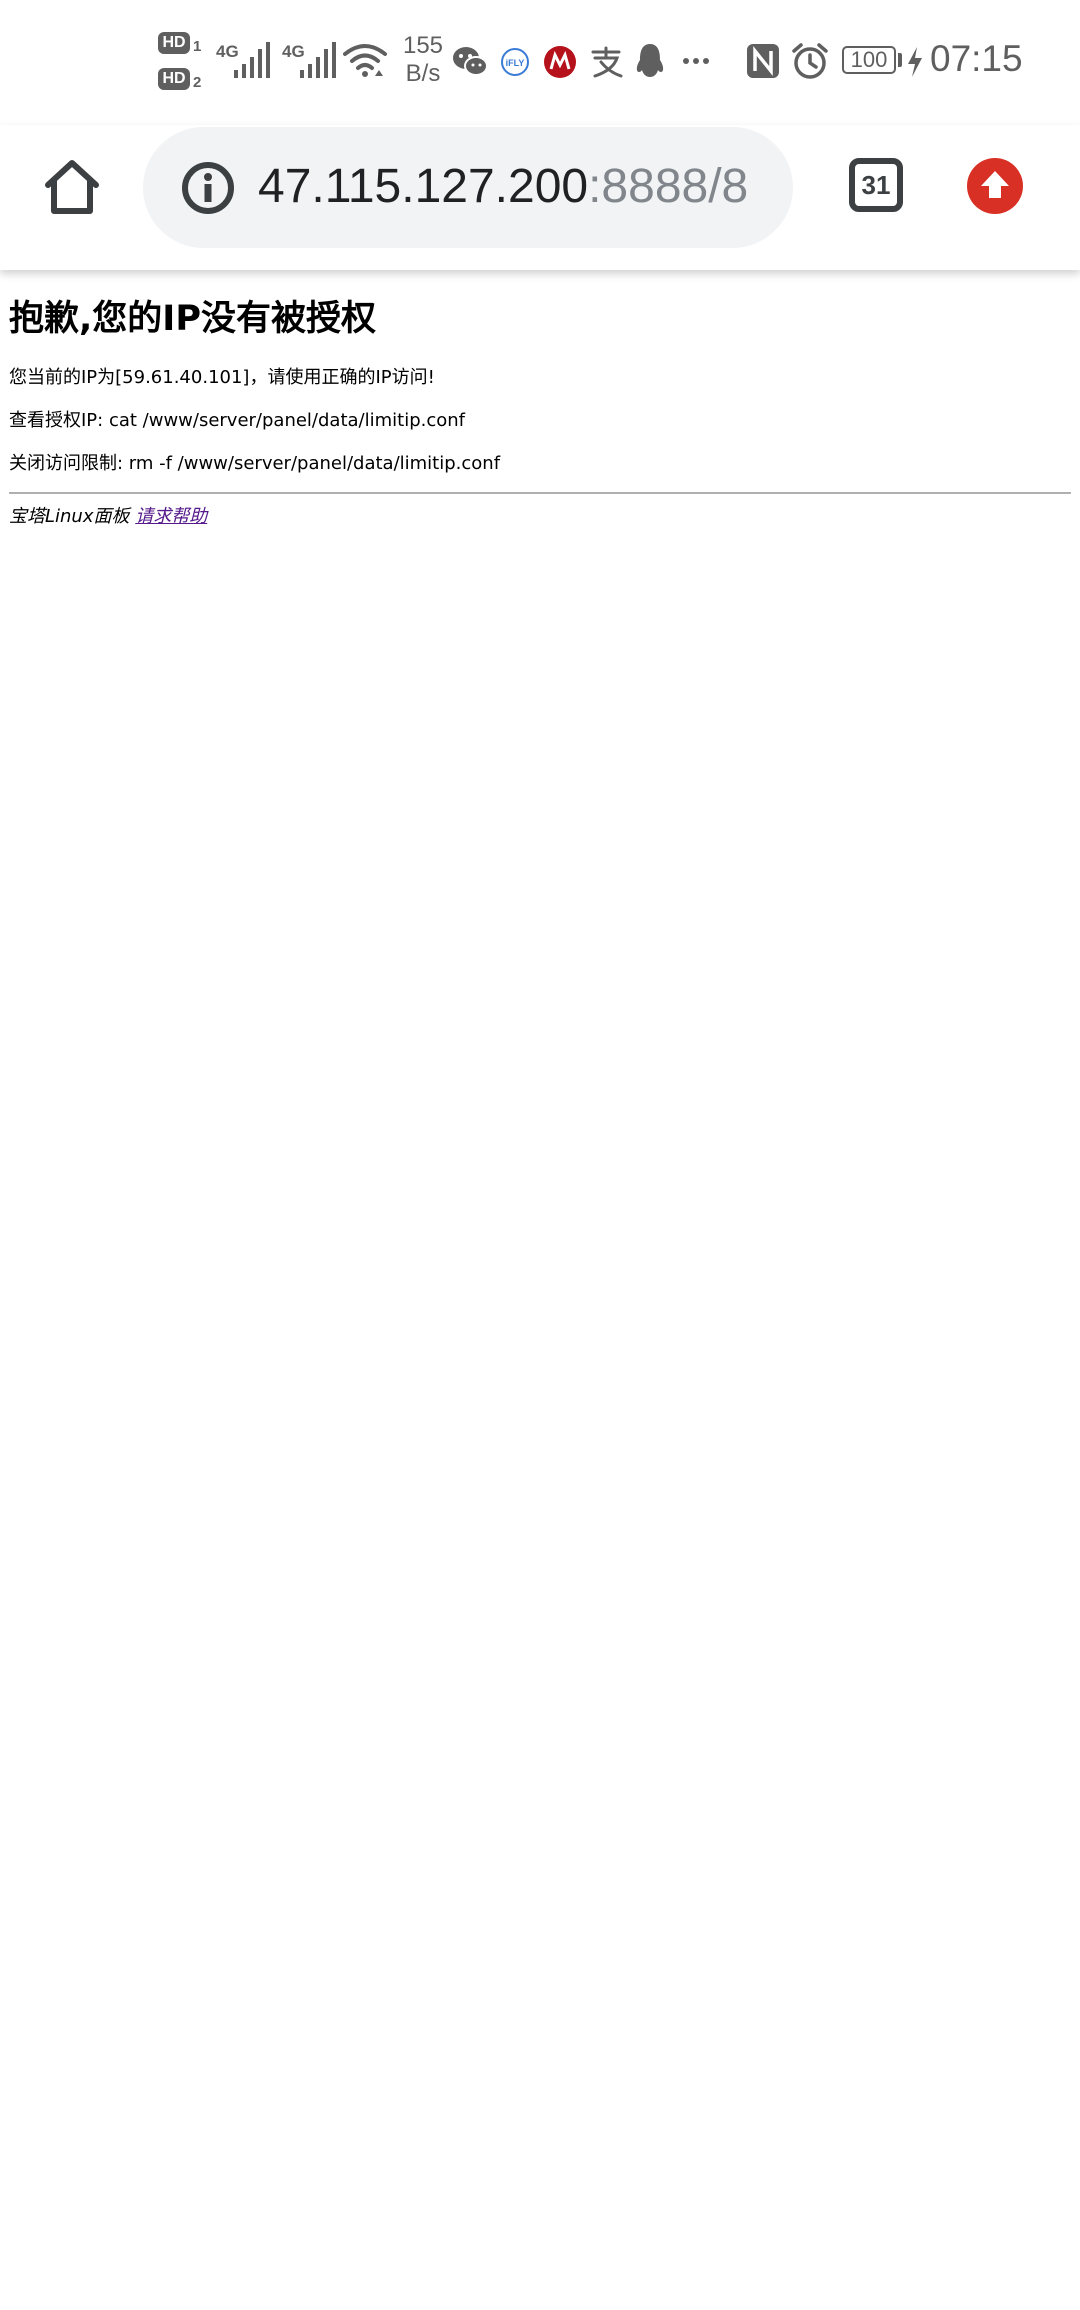  What do you see at coordinates (174, 79) in the screenshot?
I see `hd-badge-sim2: HD` at bounding box center [174, 79].